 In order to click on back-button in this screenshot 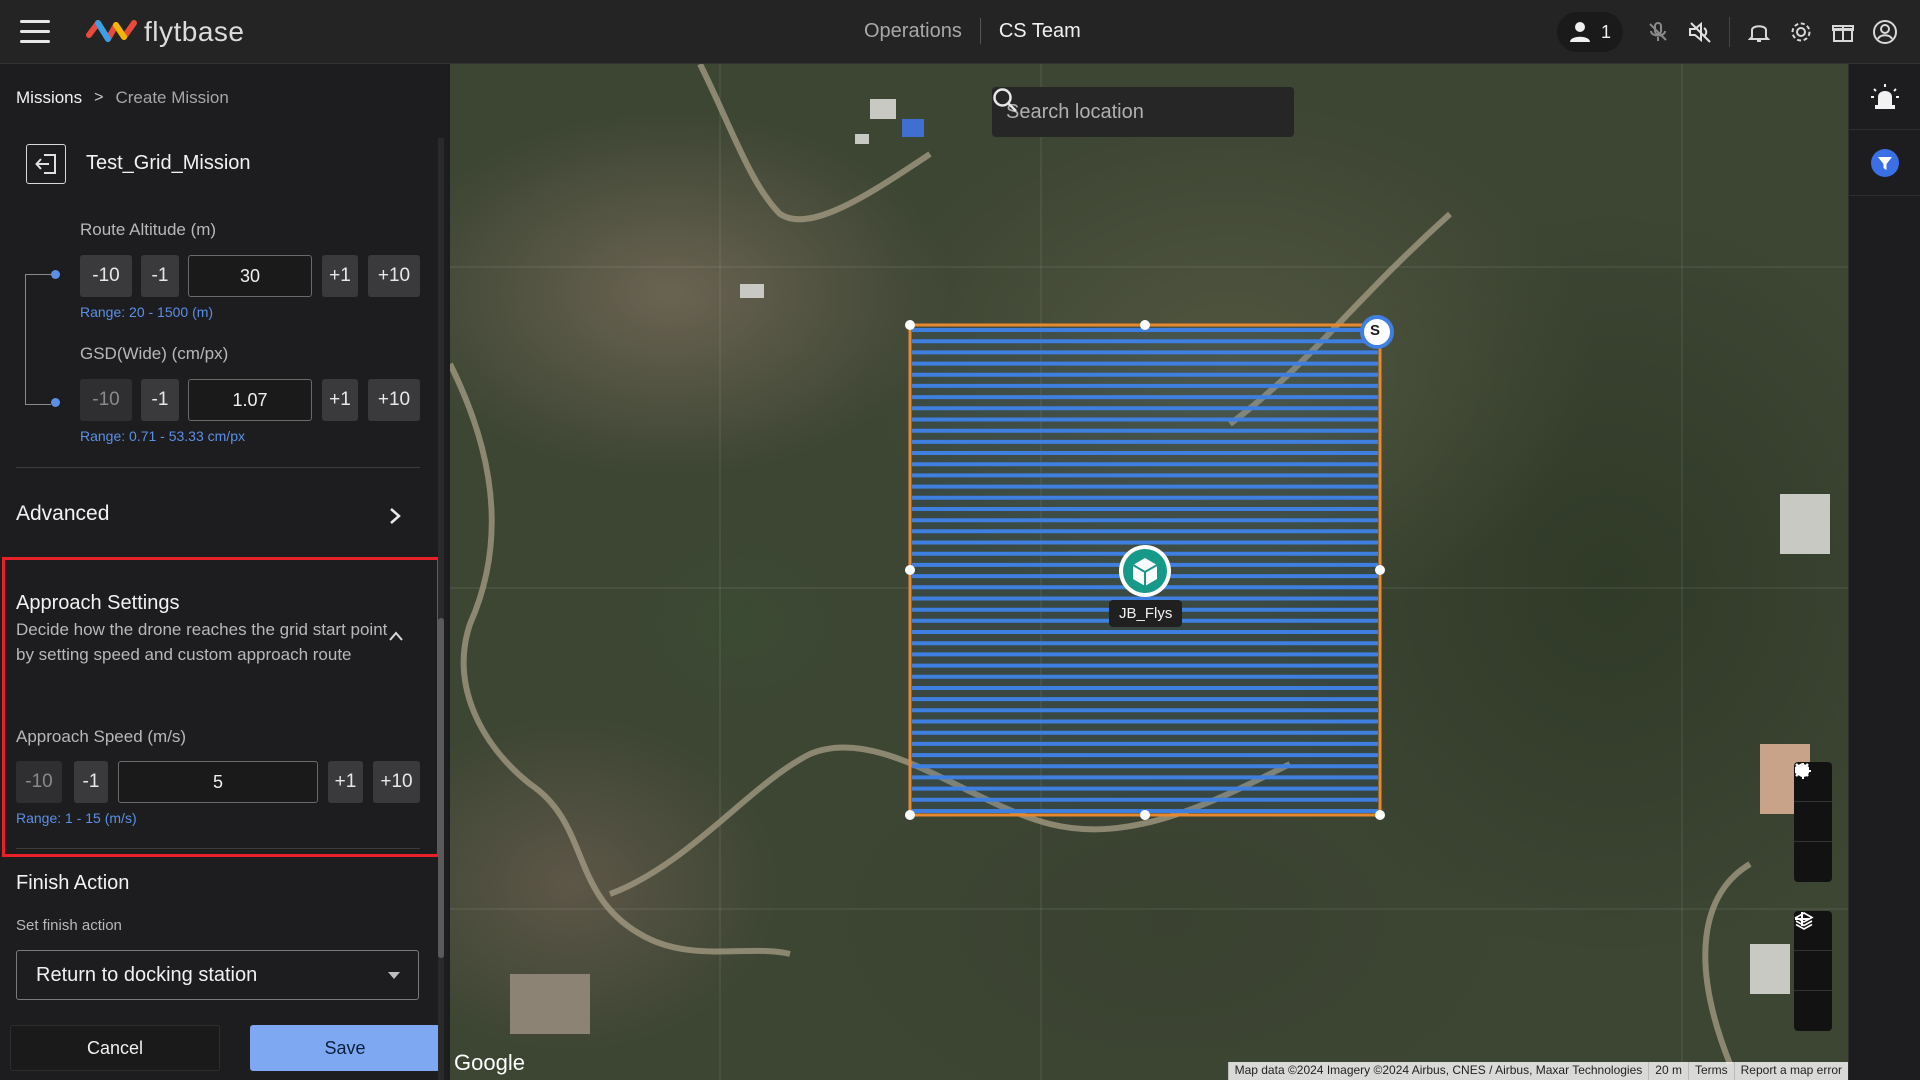, I will do `click(46, 164)`.